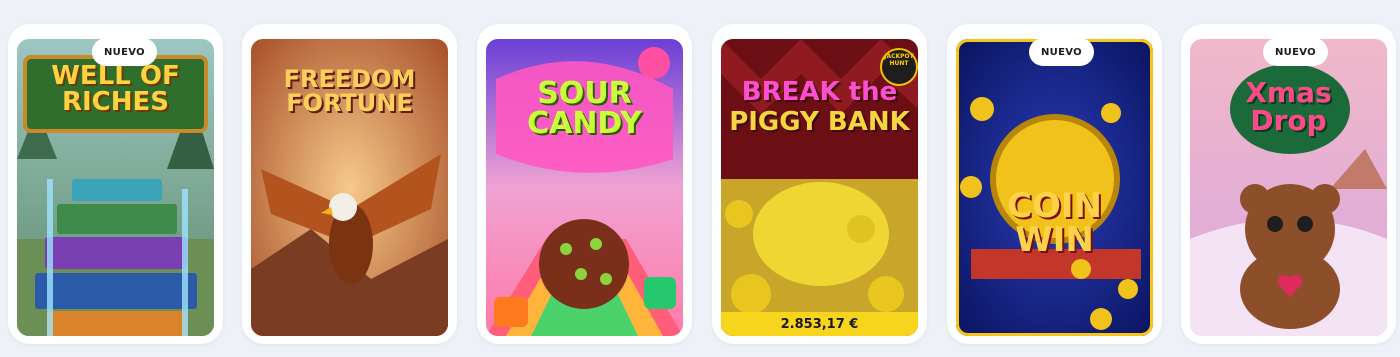  I want to click on game-thumbnail-sour-candy: SOUR CANDY, so click(584, 187).